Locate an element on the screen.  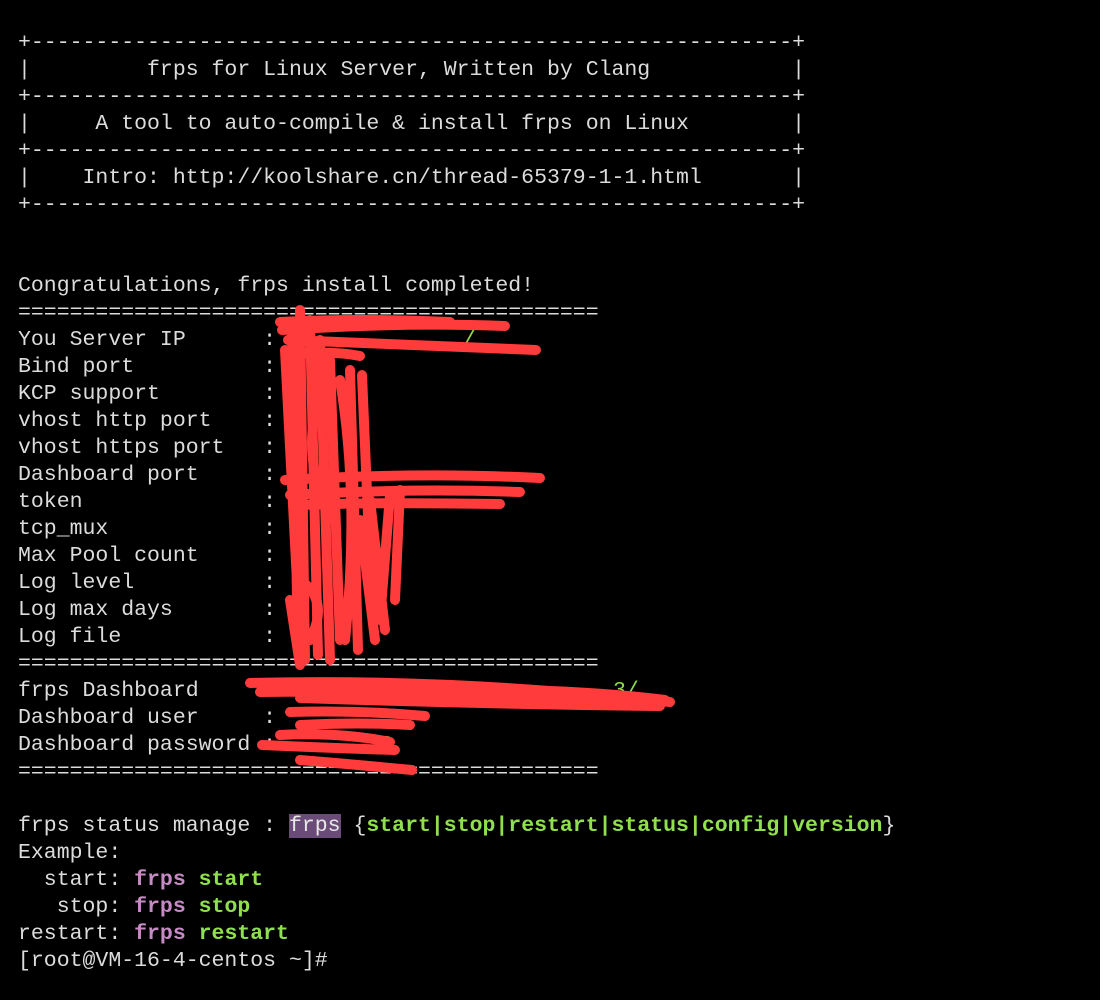
dashboard-row-user: Dashboard user : is located at coordinates (147, 718).